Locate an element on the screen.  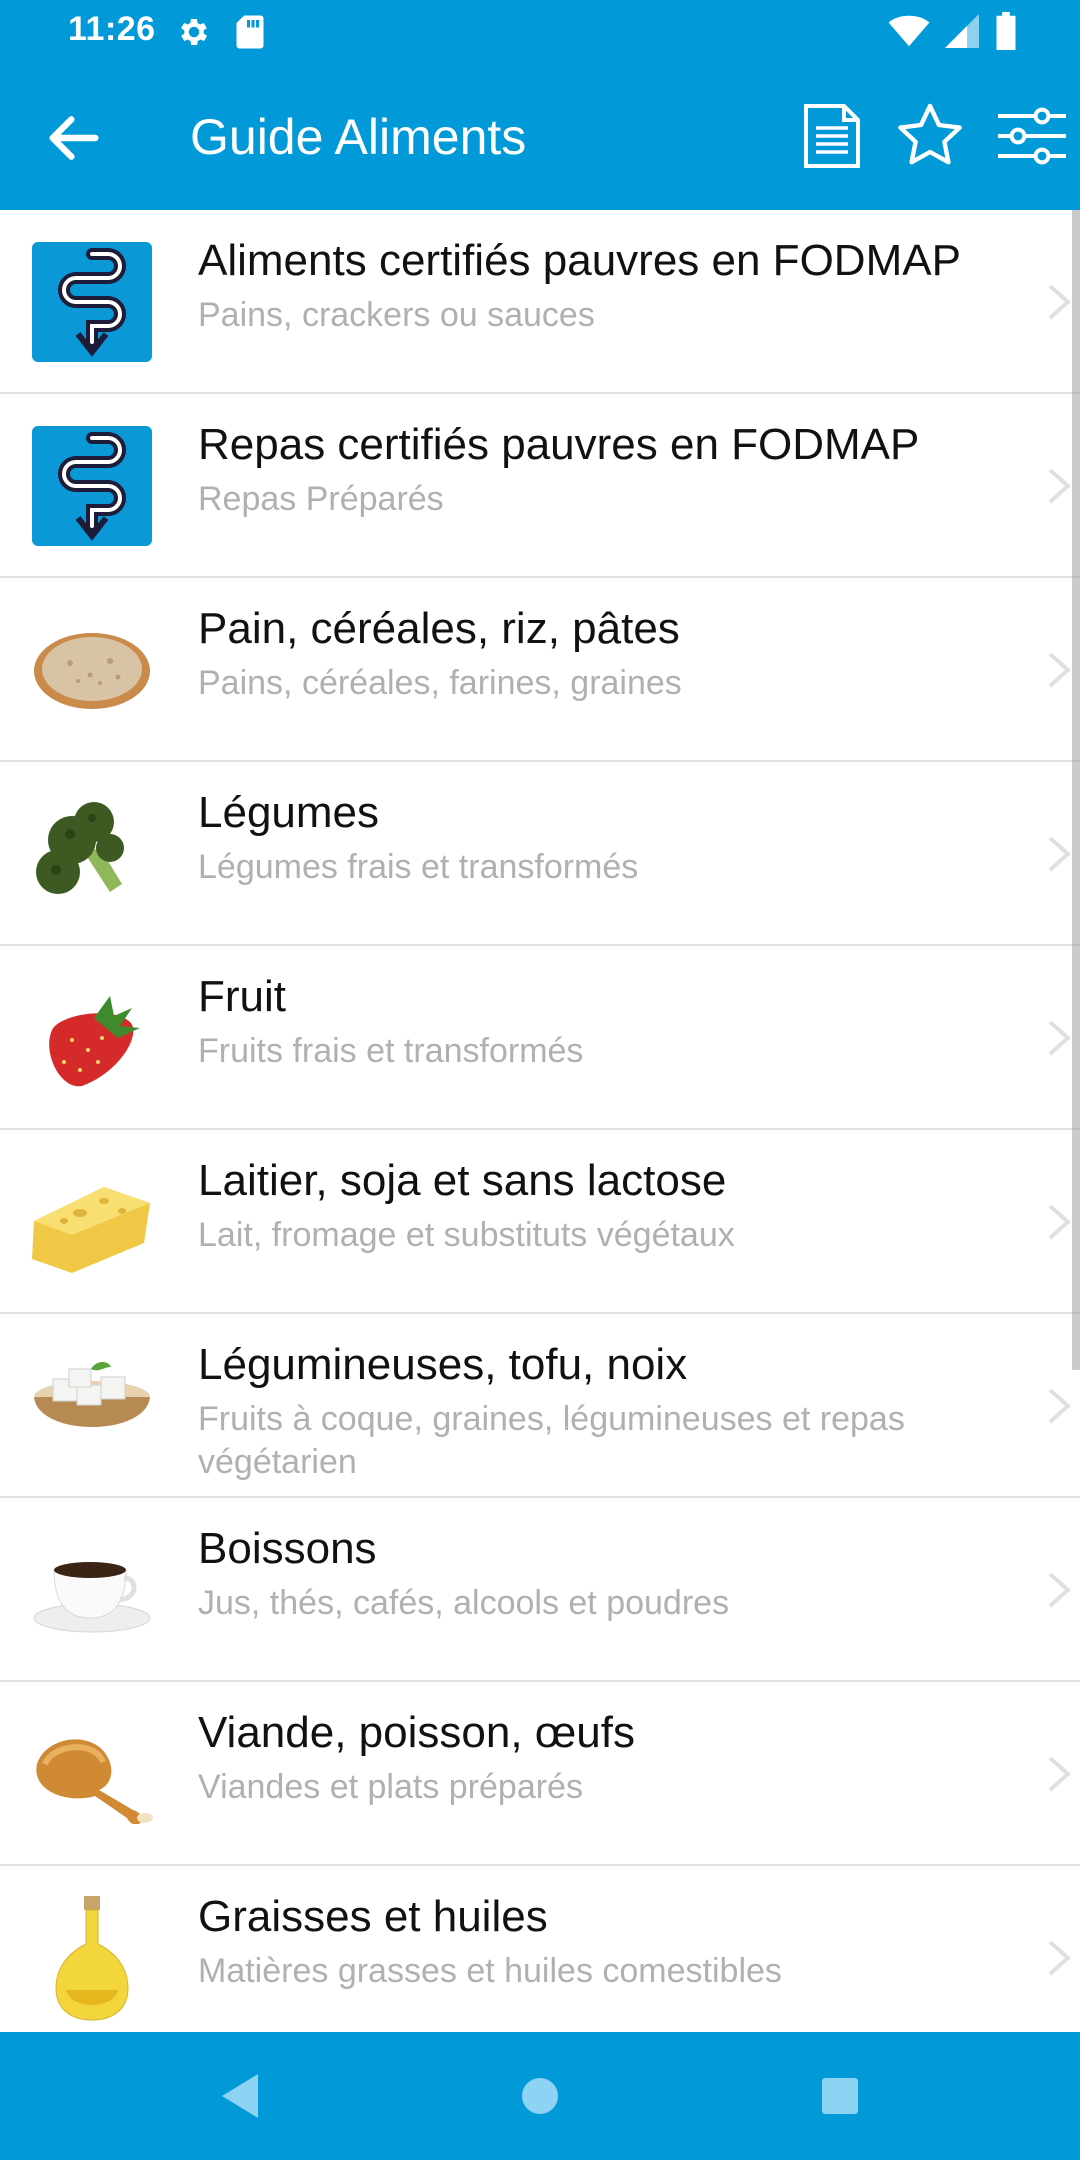
filter-sliders-icon is located at coordinates (1030, 136).